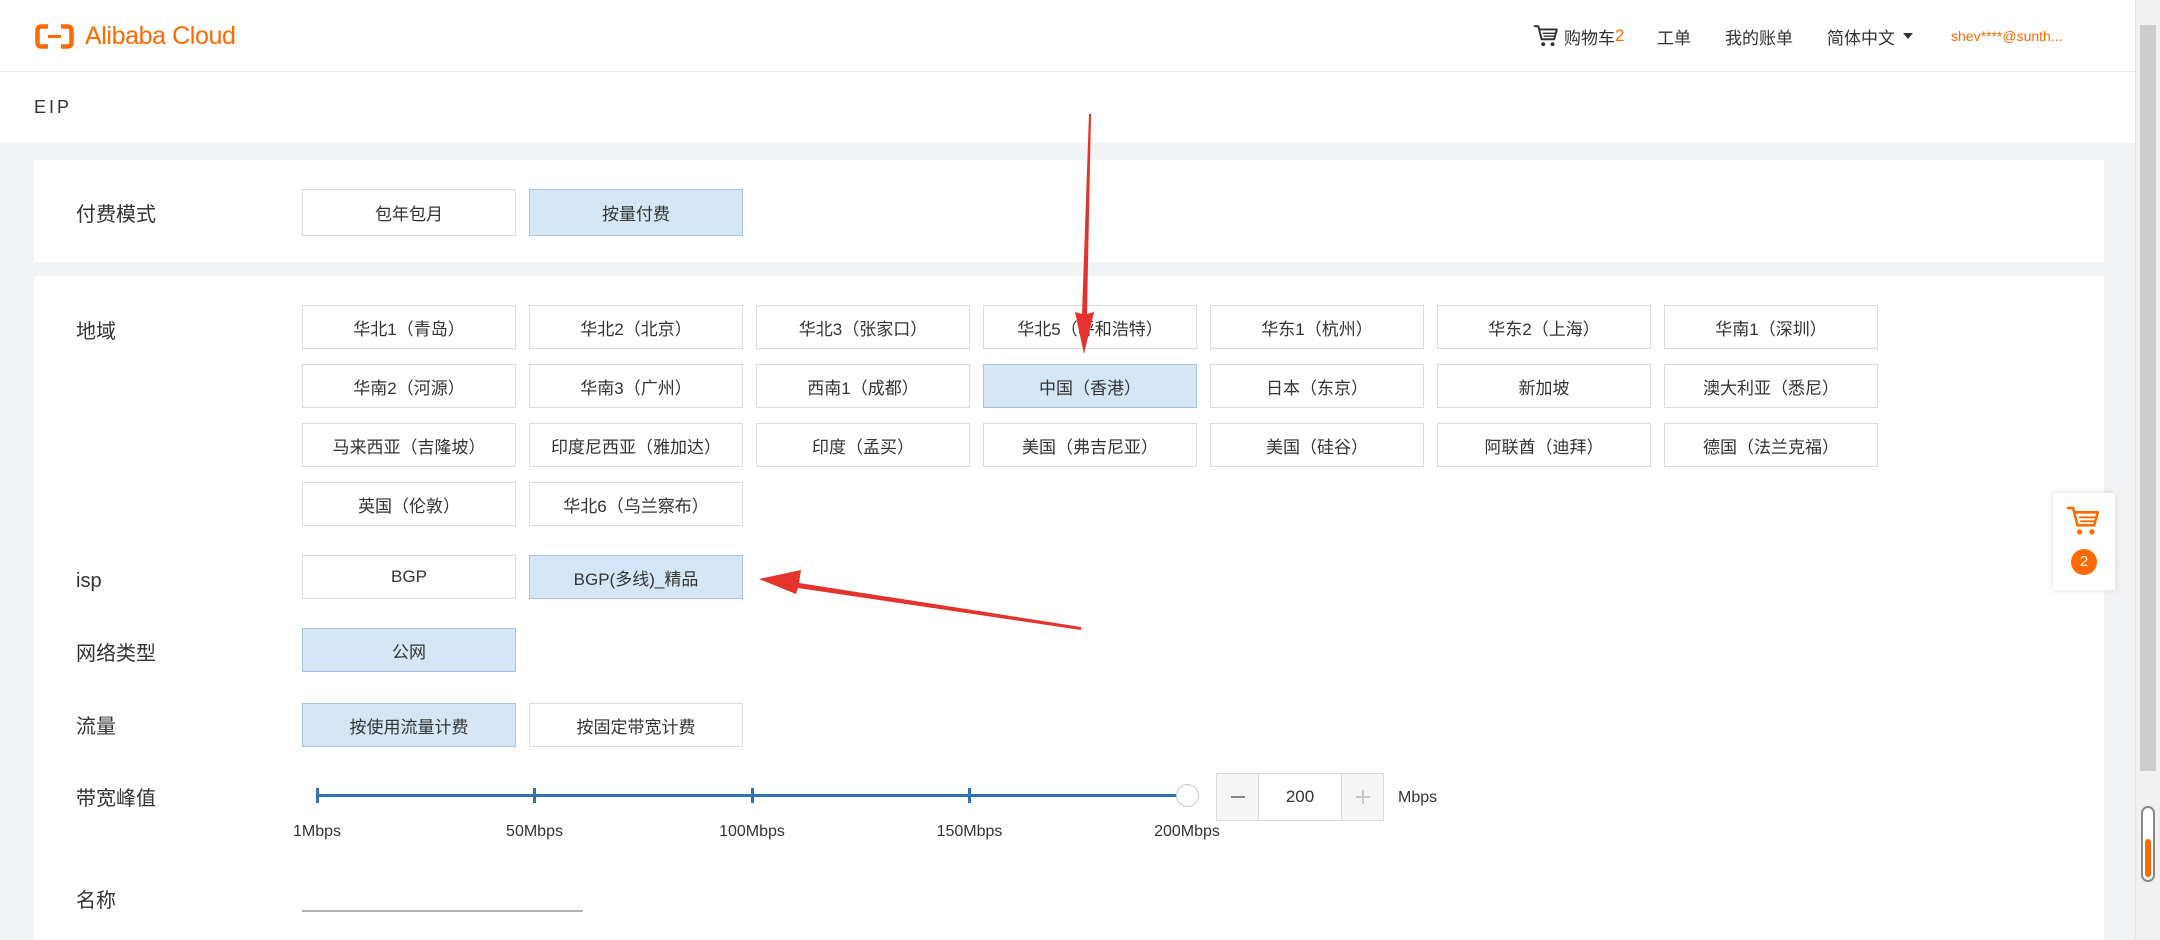  What do you see at coordinates (863, 327) in the screenshot?
I see `region-option-3: 华北3（张家口）` at bounding box center [863, 327].